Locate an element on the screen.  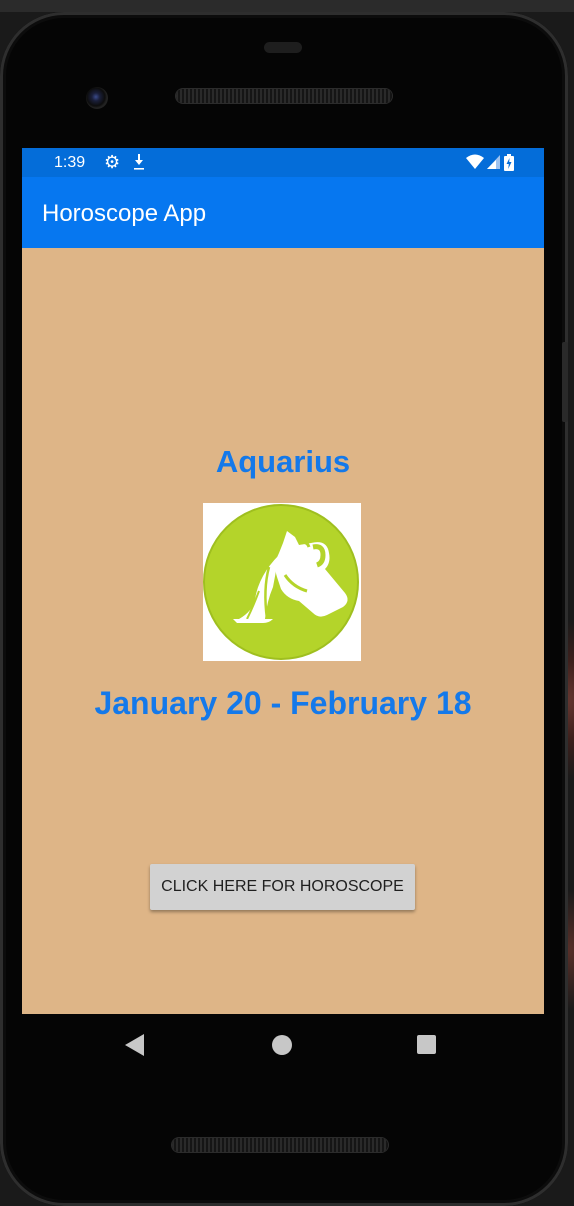
horoscope-button: CLICK HERE FOR HOROSCOPE is located at coordinates (282, 887).